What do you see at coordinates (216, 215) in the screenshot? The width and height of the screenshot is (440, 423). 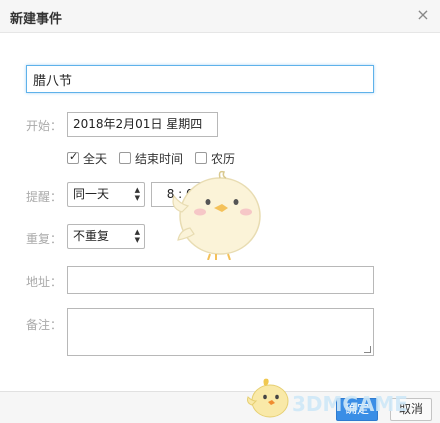 I see `chick-mascot-icon` at bounding box center [216, 215].